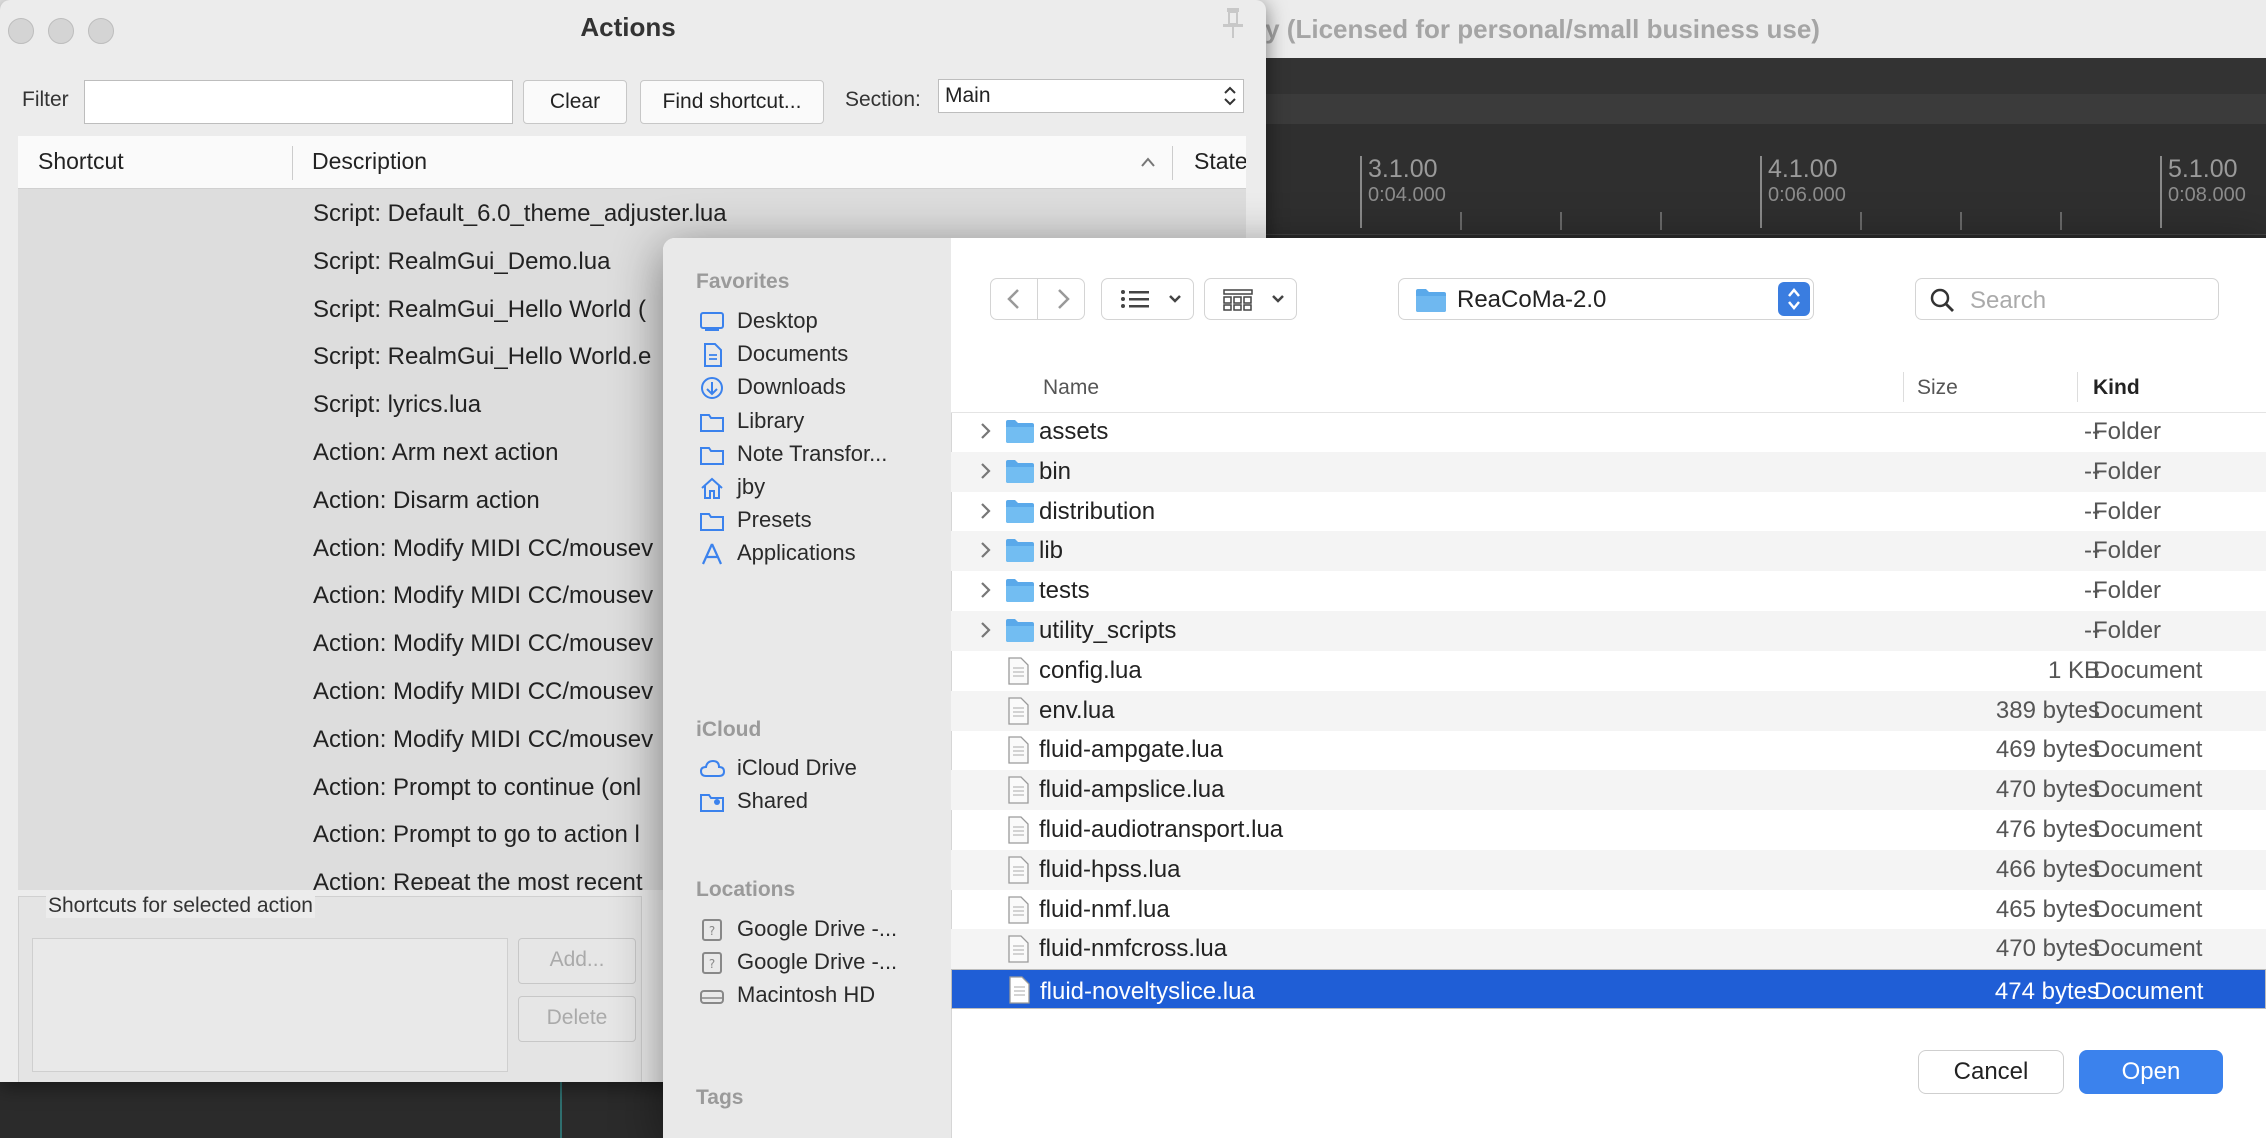 The height and width of the screenshot is (1138, 2266). Describe the element at coordinates (1991, 1072) in the screenshot. I see `cancel-button: Cancel` at that location.